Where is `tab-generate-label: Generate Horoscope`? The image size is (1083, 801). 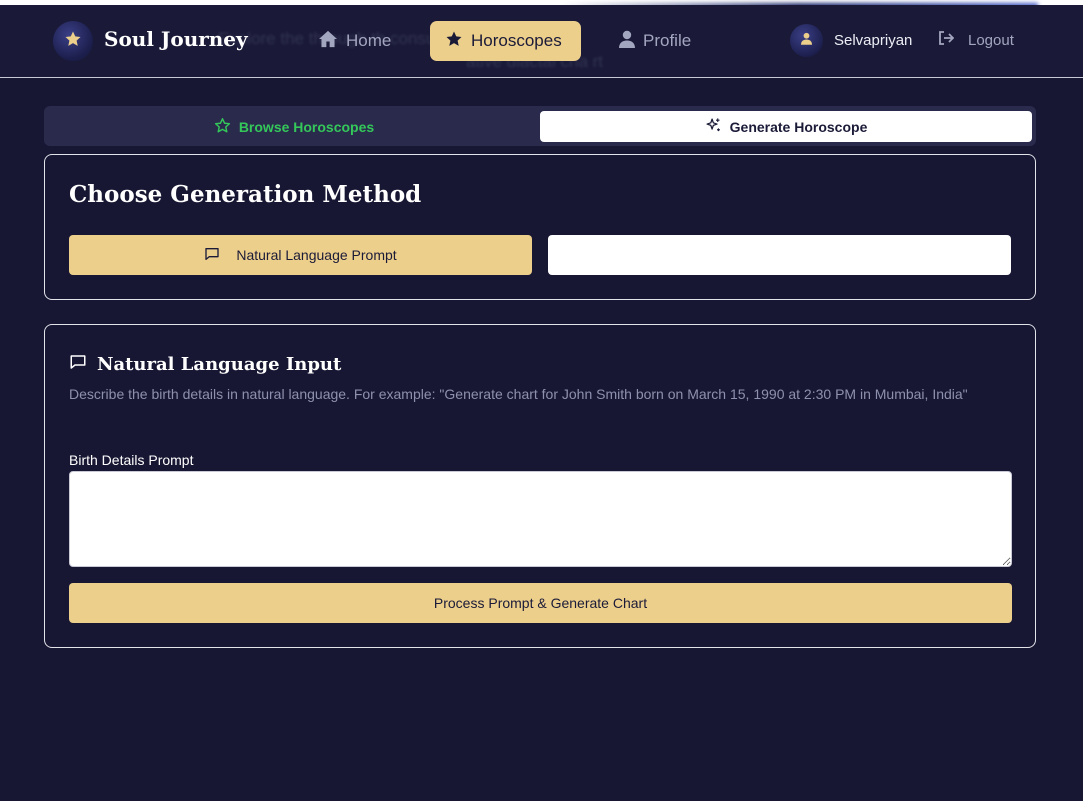
tab-generate-label: Generate Horoscope is located at coordinates (798, 126).